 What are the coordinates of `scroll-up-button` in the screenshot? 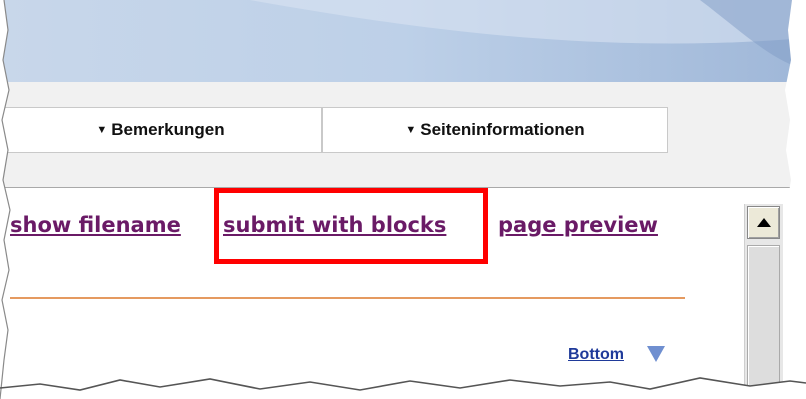 It's located at (763, 222).